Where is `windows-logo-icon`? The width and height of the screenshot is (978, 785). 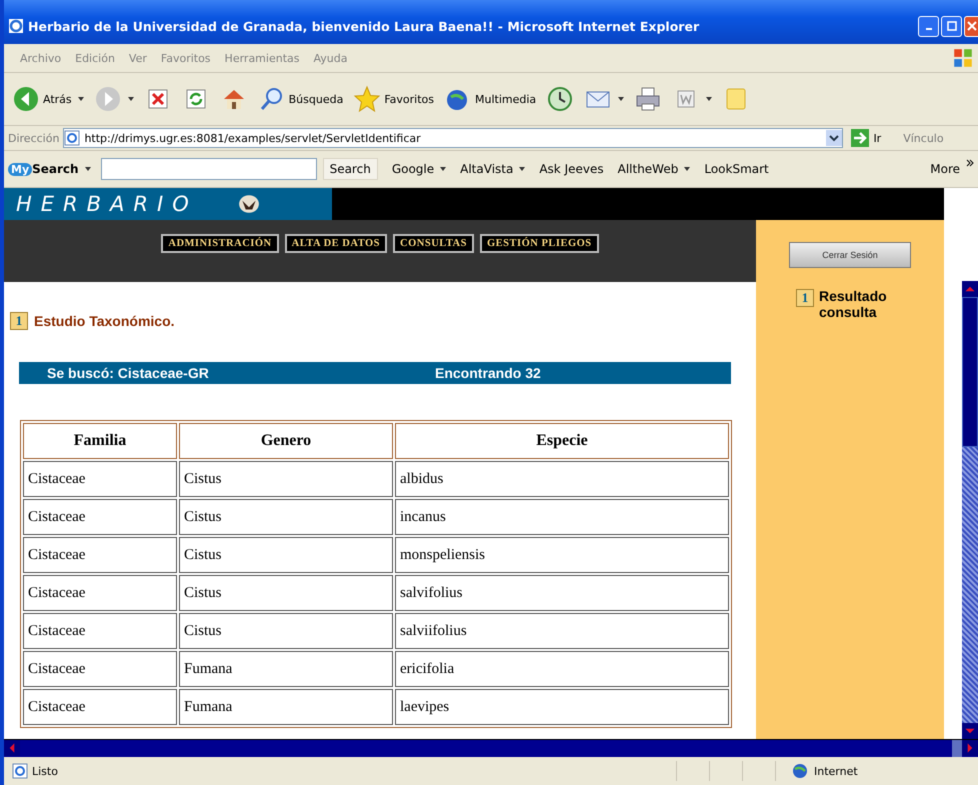 windows-logo-icon is located at coordinates (963, 58).